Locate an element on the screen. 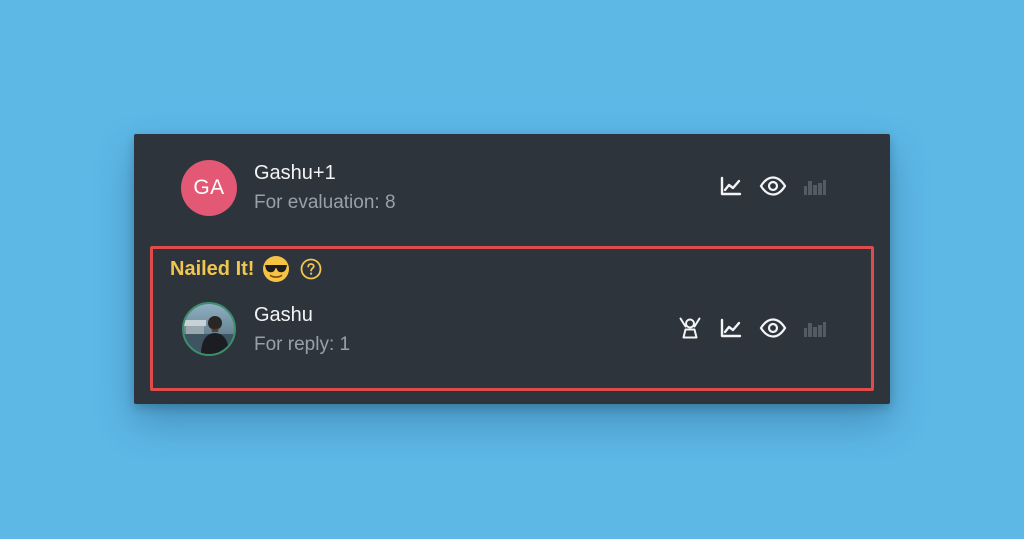  user-row-gashu-plus-1: GA Gashu+1 For evaluation: 8 is located at coordinates (512, 190).